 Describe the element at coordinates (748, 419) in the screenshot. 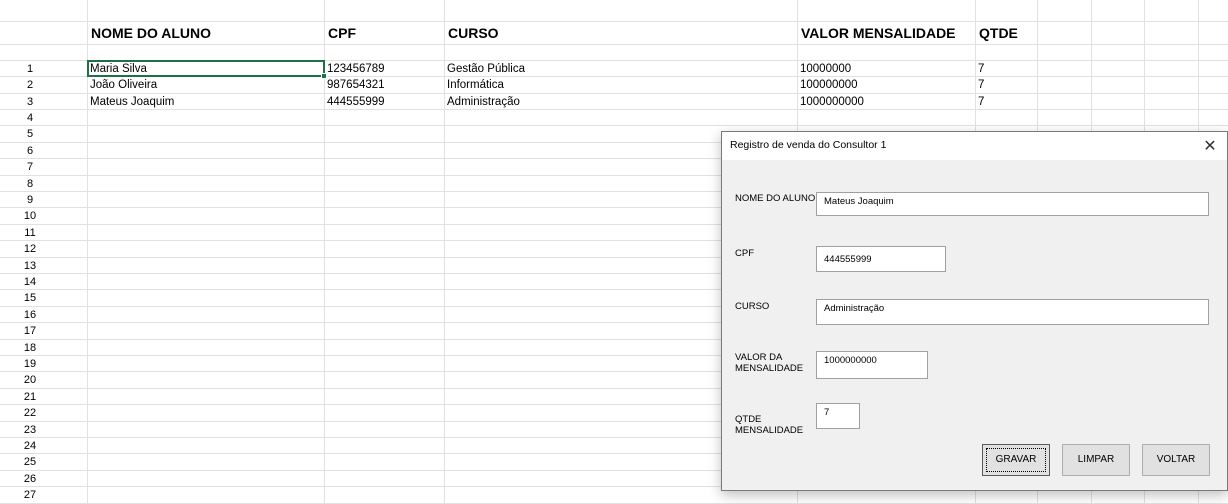

I see `qtde-label-line1: QTDE` at that location.